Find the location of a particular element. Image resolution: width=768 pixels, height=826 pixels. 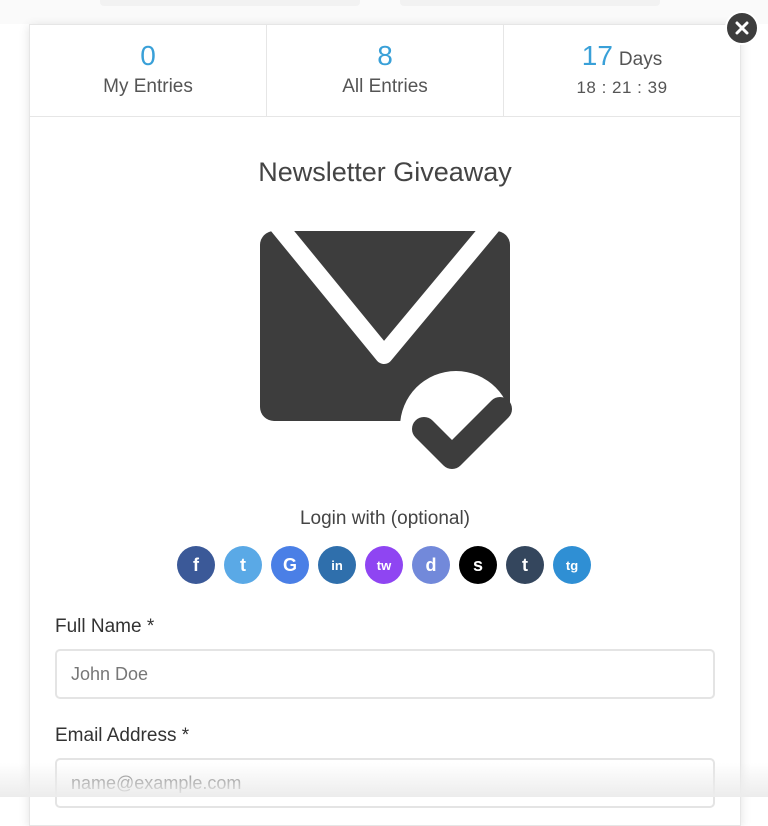

envelope-check-icon is located at coordinates (386, 350).